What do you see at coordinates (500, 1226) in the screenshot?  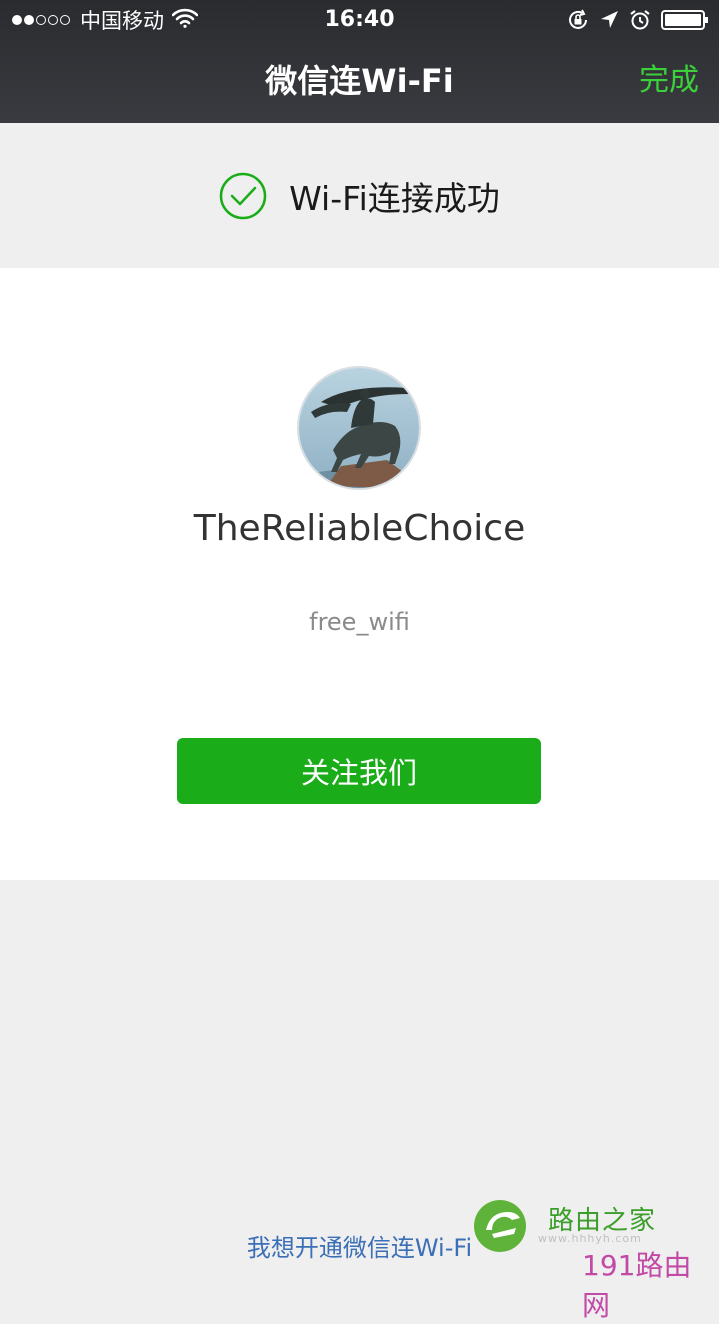 I see `watermark-logo-icon` at bounding box center [500, 1226].